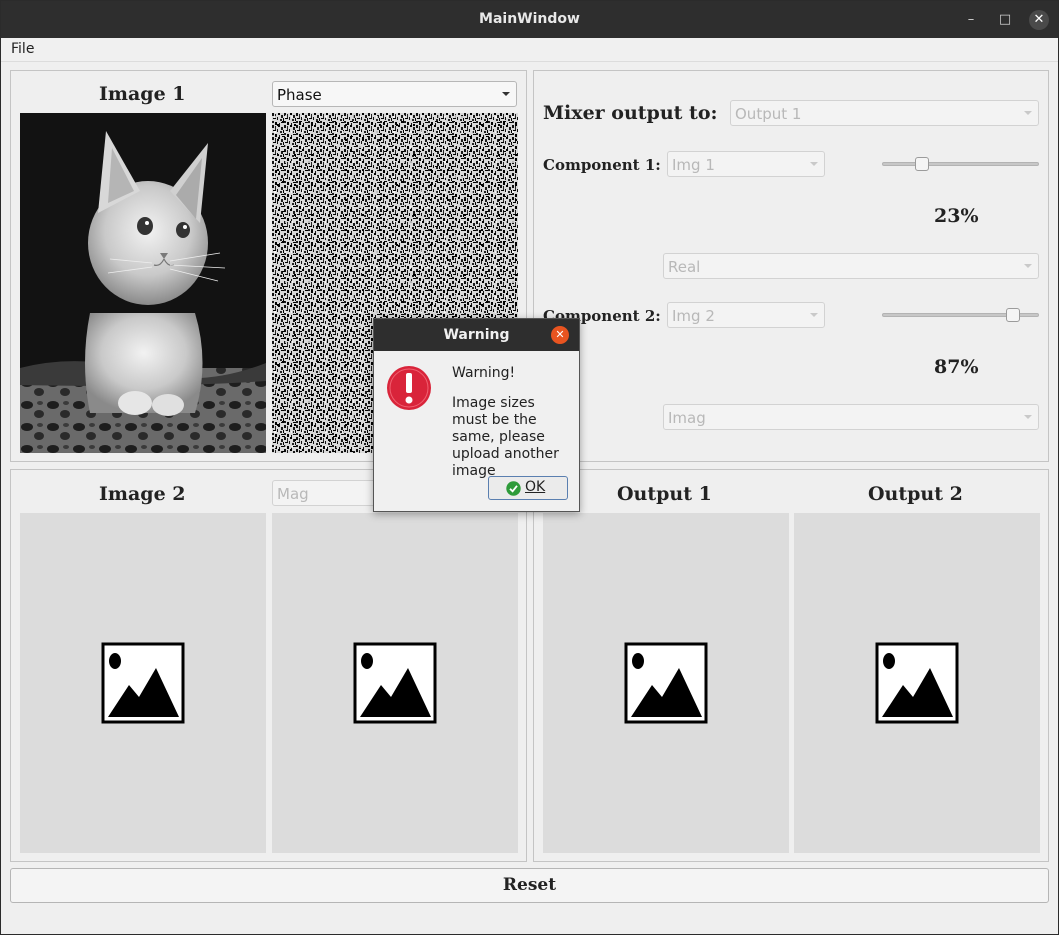 The width and height of the screenshot is (1059, 935). I want to click on component2-type-value: Imag, so click(687, 418).